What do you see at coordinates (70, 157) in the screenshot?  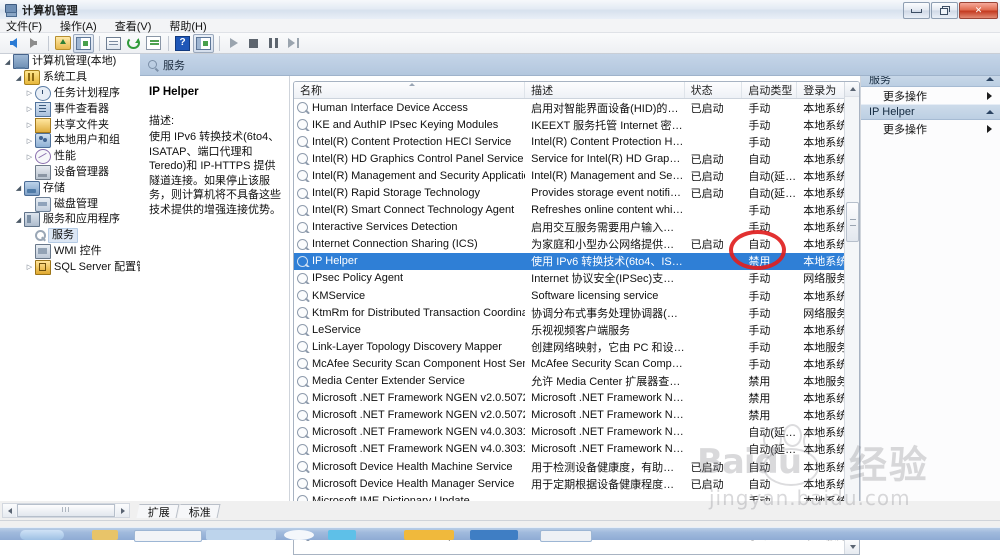 I see `tree-item-6: ▷ 性能` at bounding box center [70, 157].